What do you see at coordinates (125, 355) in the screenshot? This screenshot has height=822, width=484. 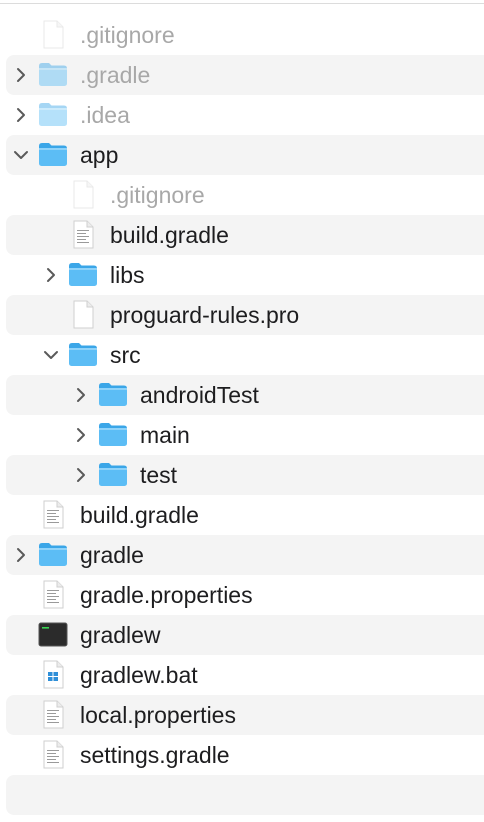 I see `item-name: src` at bounding box center [125, 355].